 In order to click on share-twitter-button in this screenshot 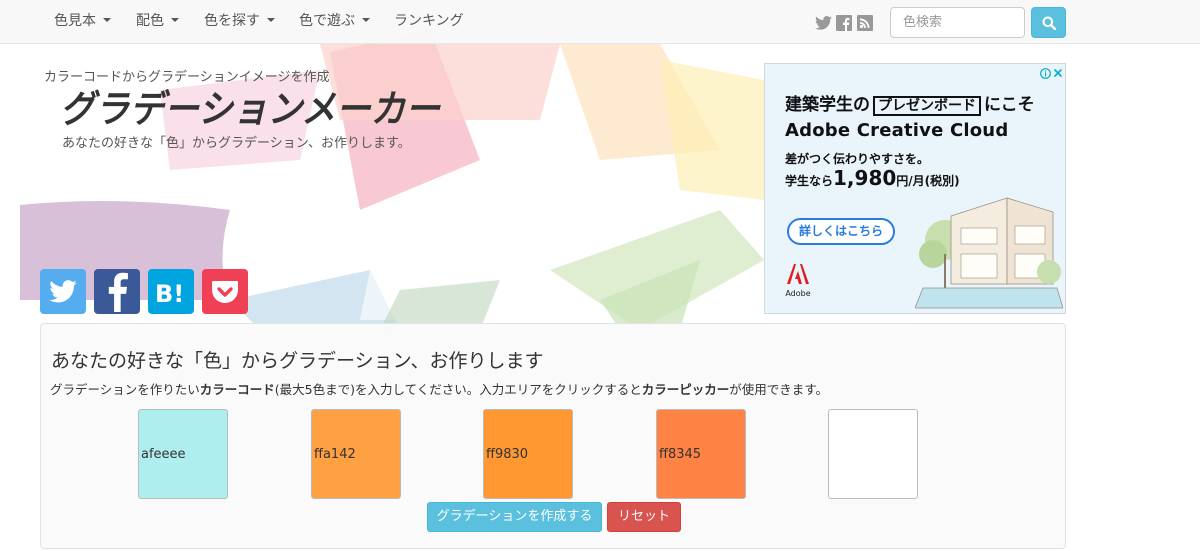, I will do `click(63, 291)`.